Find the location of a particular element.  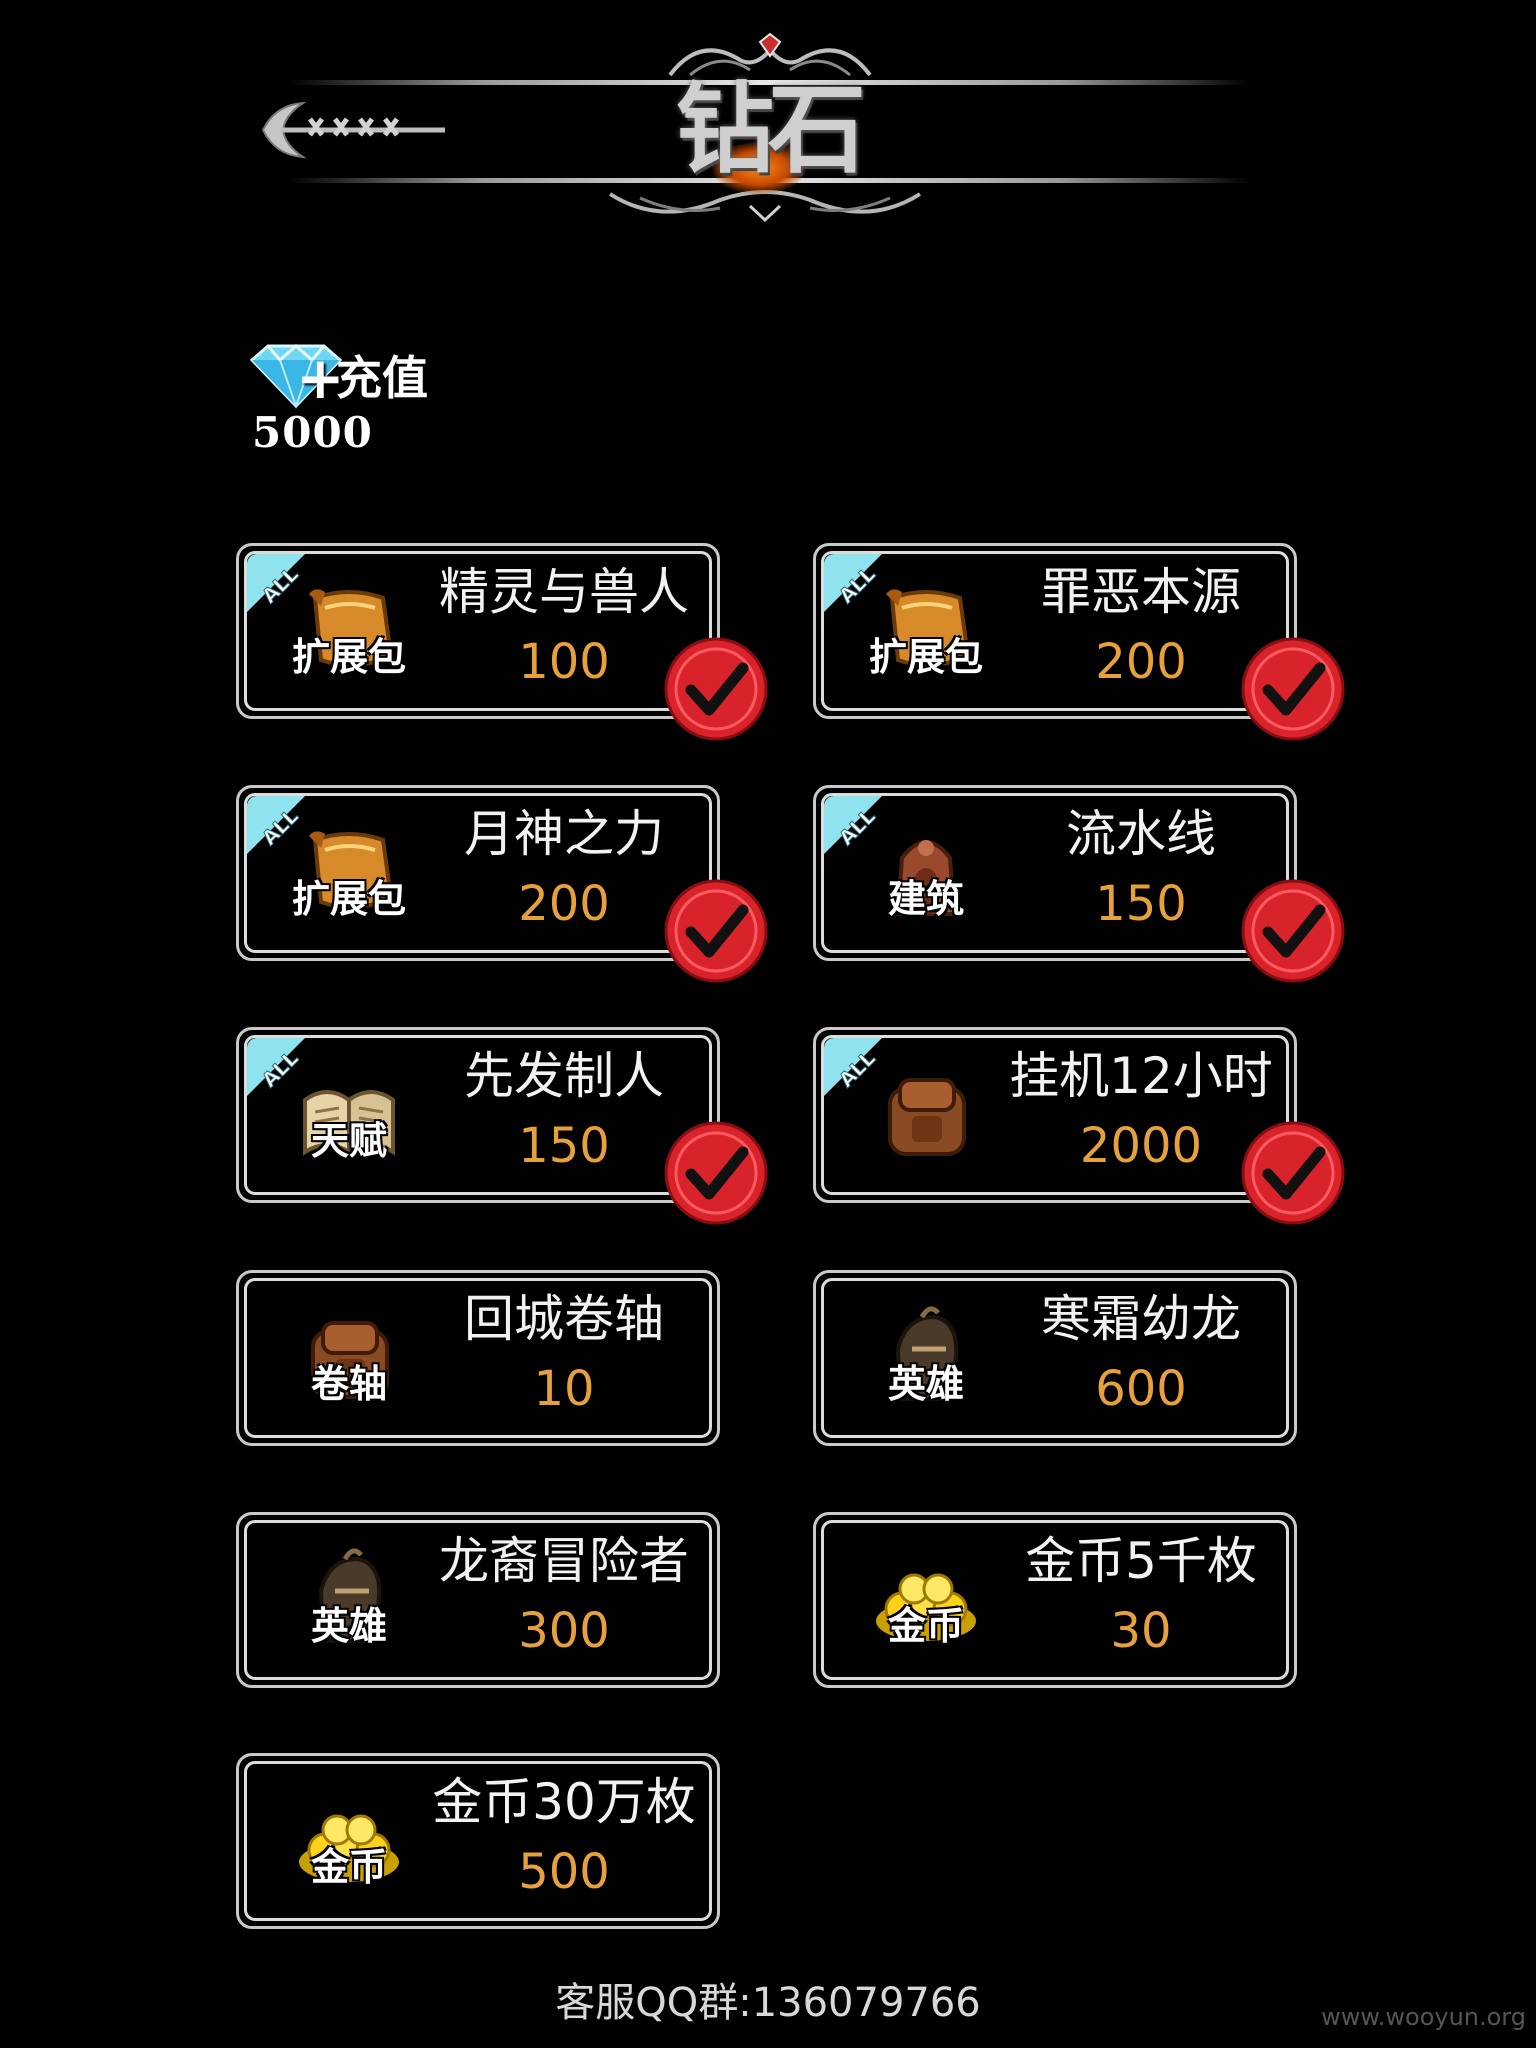

item-category: 建筑 is located at coordinates (925, 898).